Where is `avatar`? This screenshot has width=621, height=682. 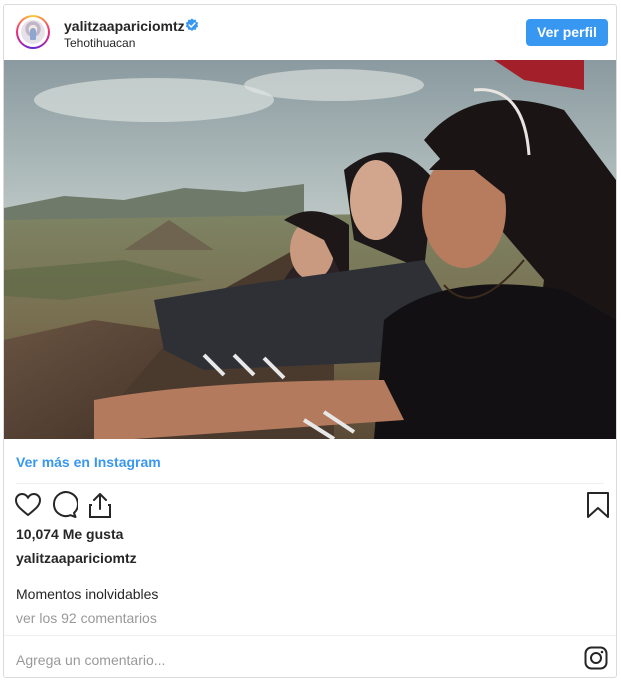
avatar is located at coordinates (33, 32).